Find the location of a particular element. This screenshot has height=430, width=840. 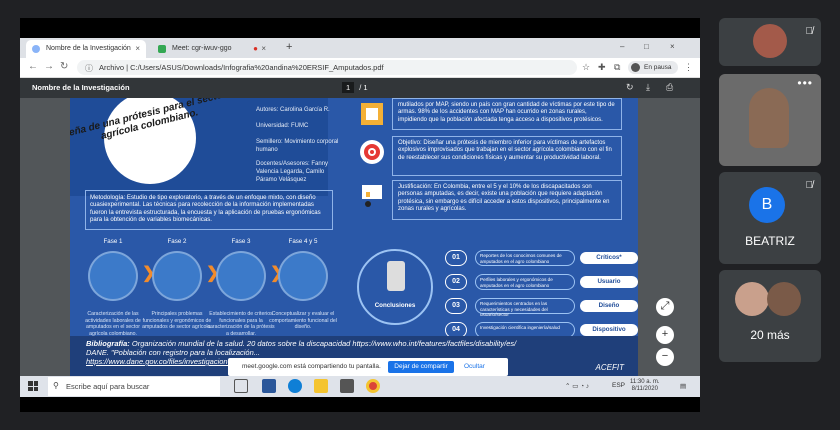

pdf-toolbar: Nombre de la Investigación 1 / 1 ↻ ⤓ ⎙ is located at coordinates (360, 88).